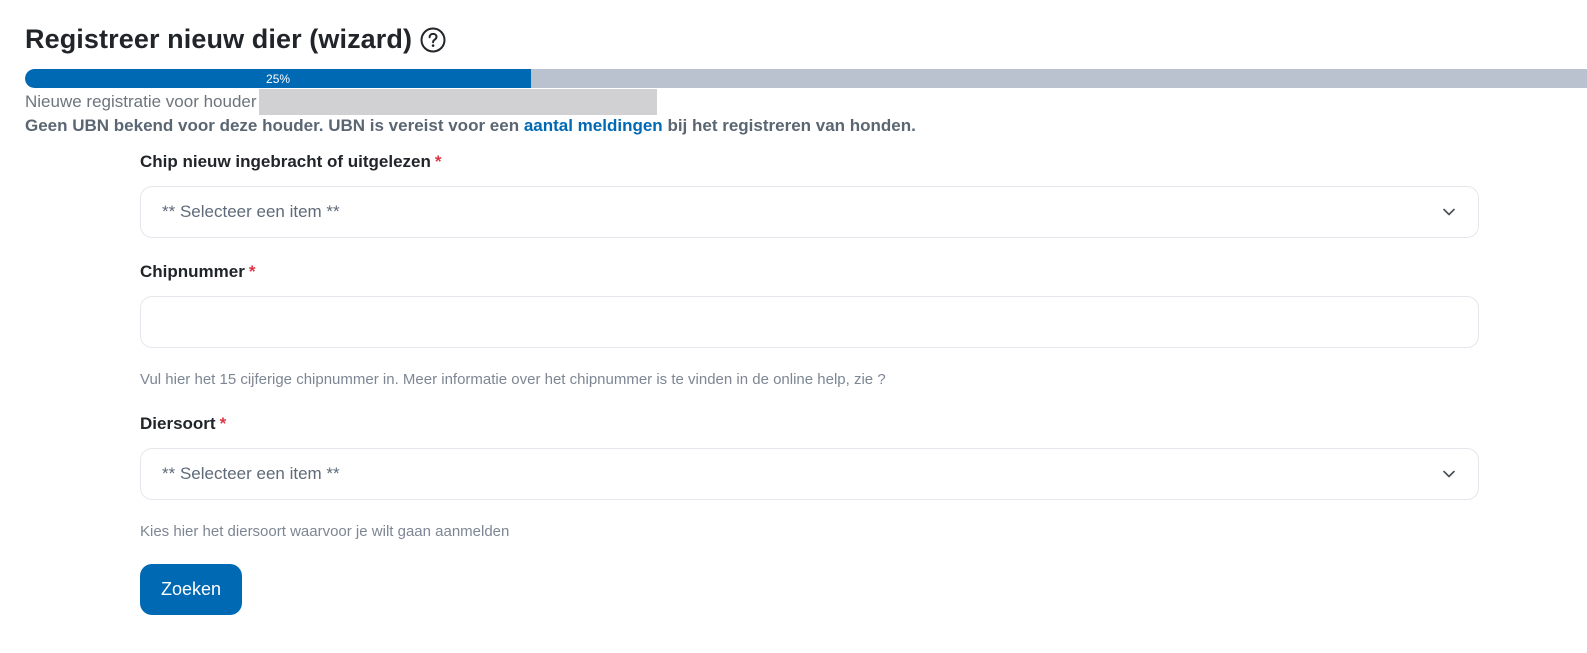 The image size is (1587, 653). I want to click on progress-label: 25%, so click(278, 78).